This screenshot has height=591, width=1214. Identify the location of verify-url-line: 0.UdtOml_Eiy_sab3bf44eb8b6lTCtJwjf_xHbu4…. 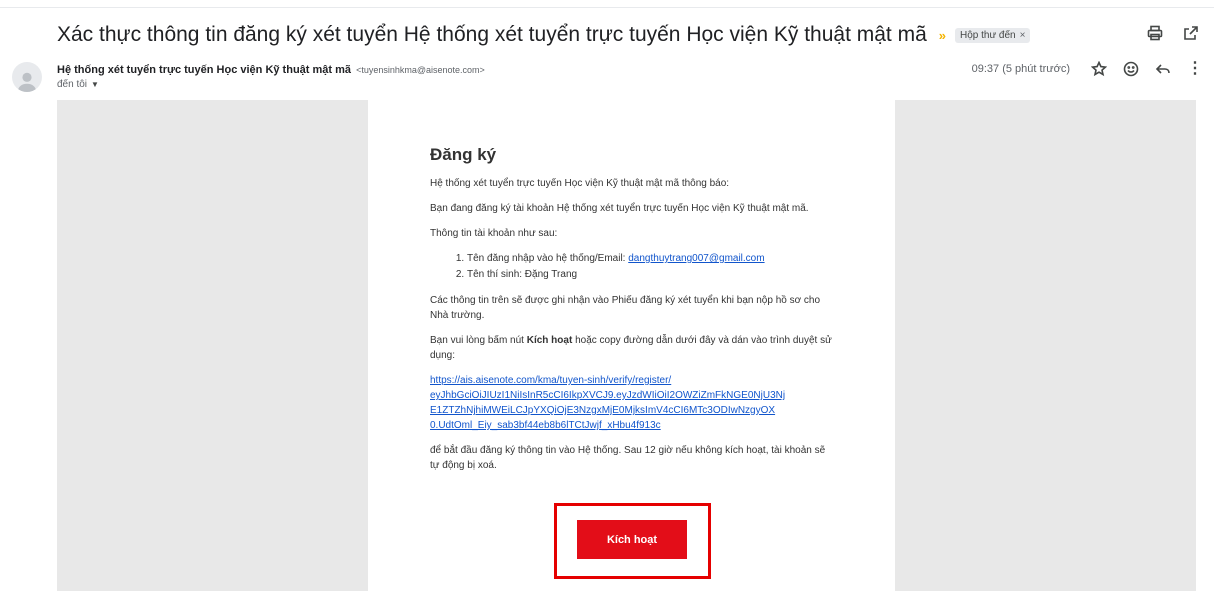
(545, 425).